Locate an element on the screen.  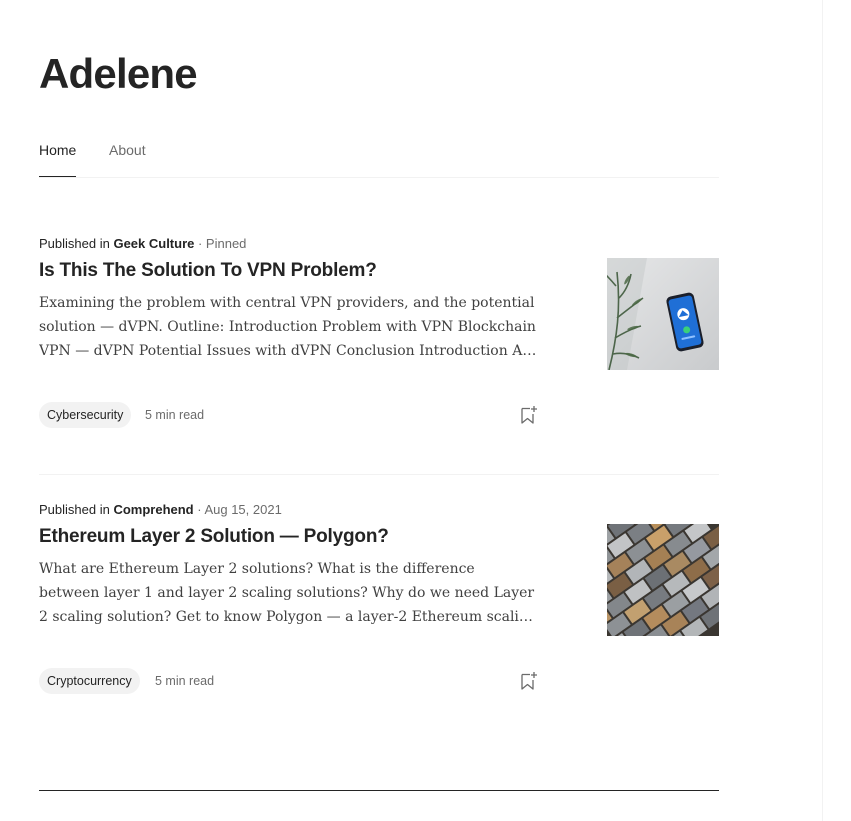
tab-home: Home is located at coordinates (57, 150).